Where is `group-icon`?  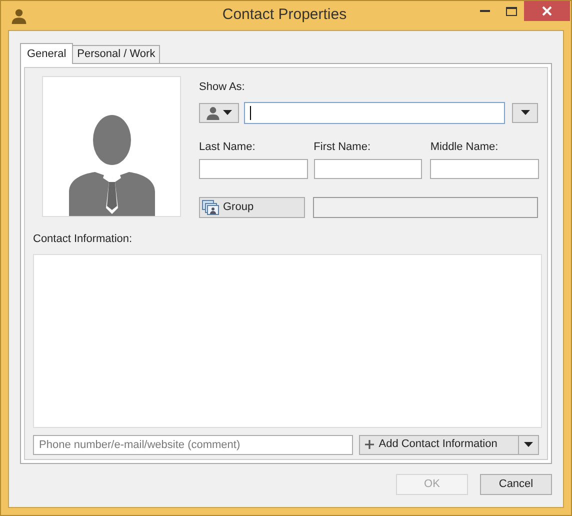
group-icon is located at coordinates (210, 207).